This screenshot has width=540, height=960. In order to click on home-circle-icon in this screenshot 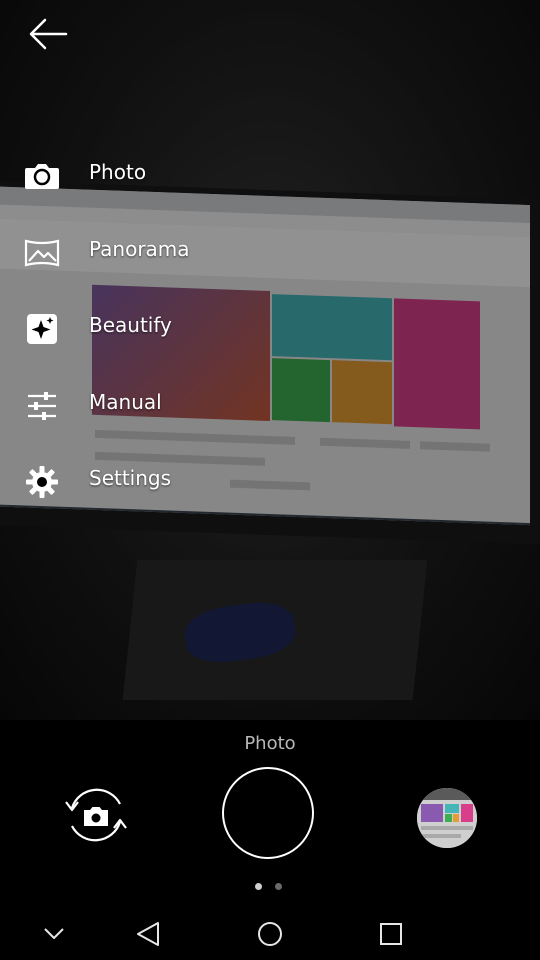, I will do `click(270, 934)`.